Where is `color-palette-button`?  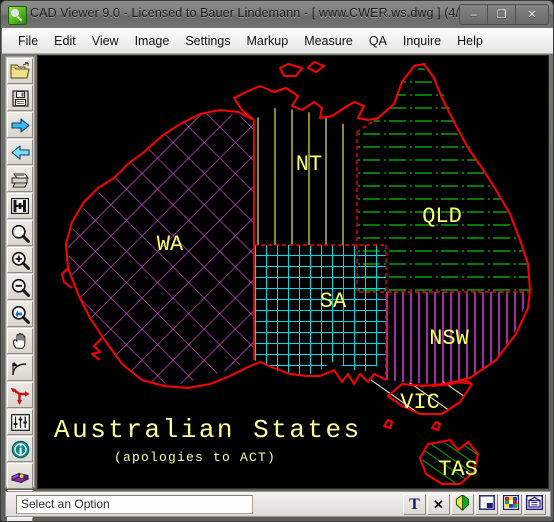 color-palette-button is located at coordinates (510, 504).